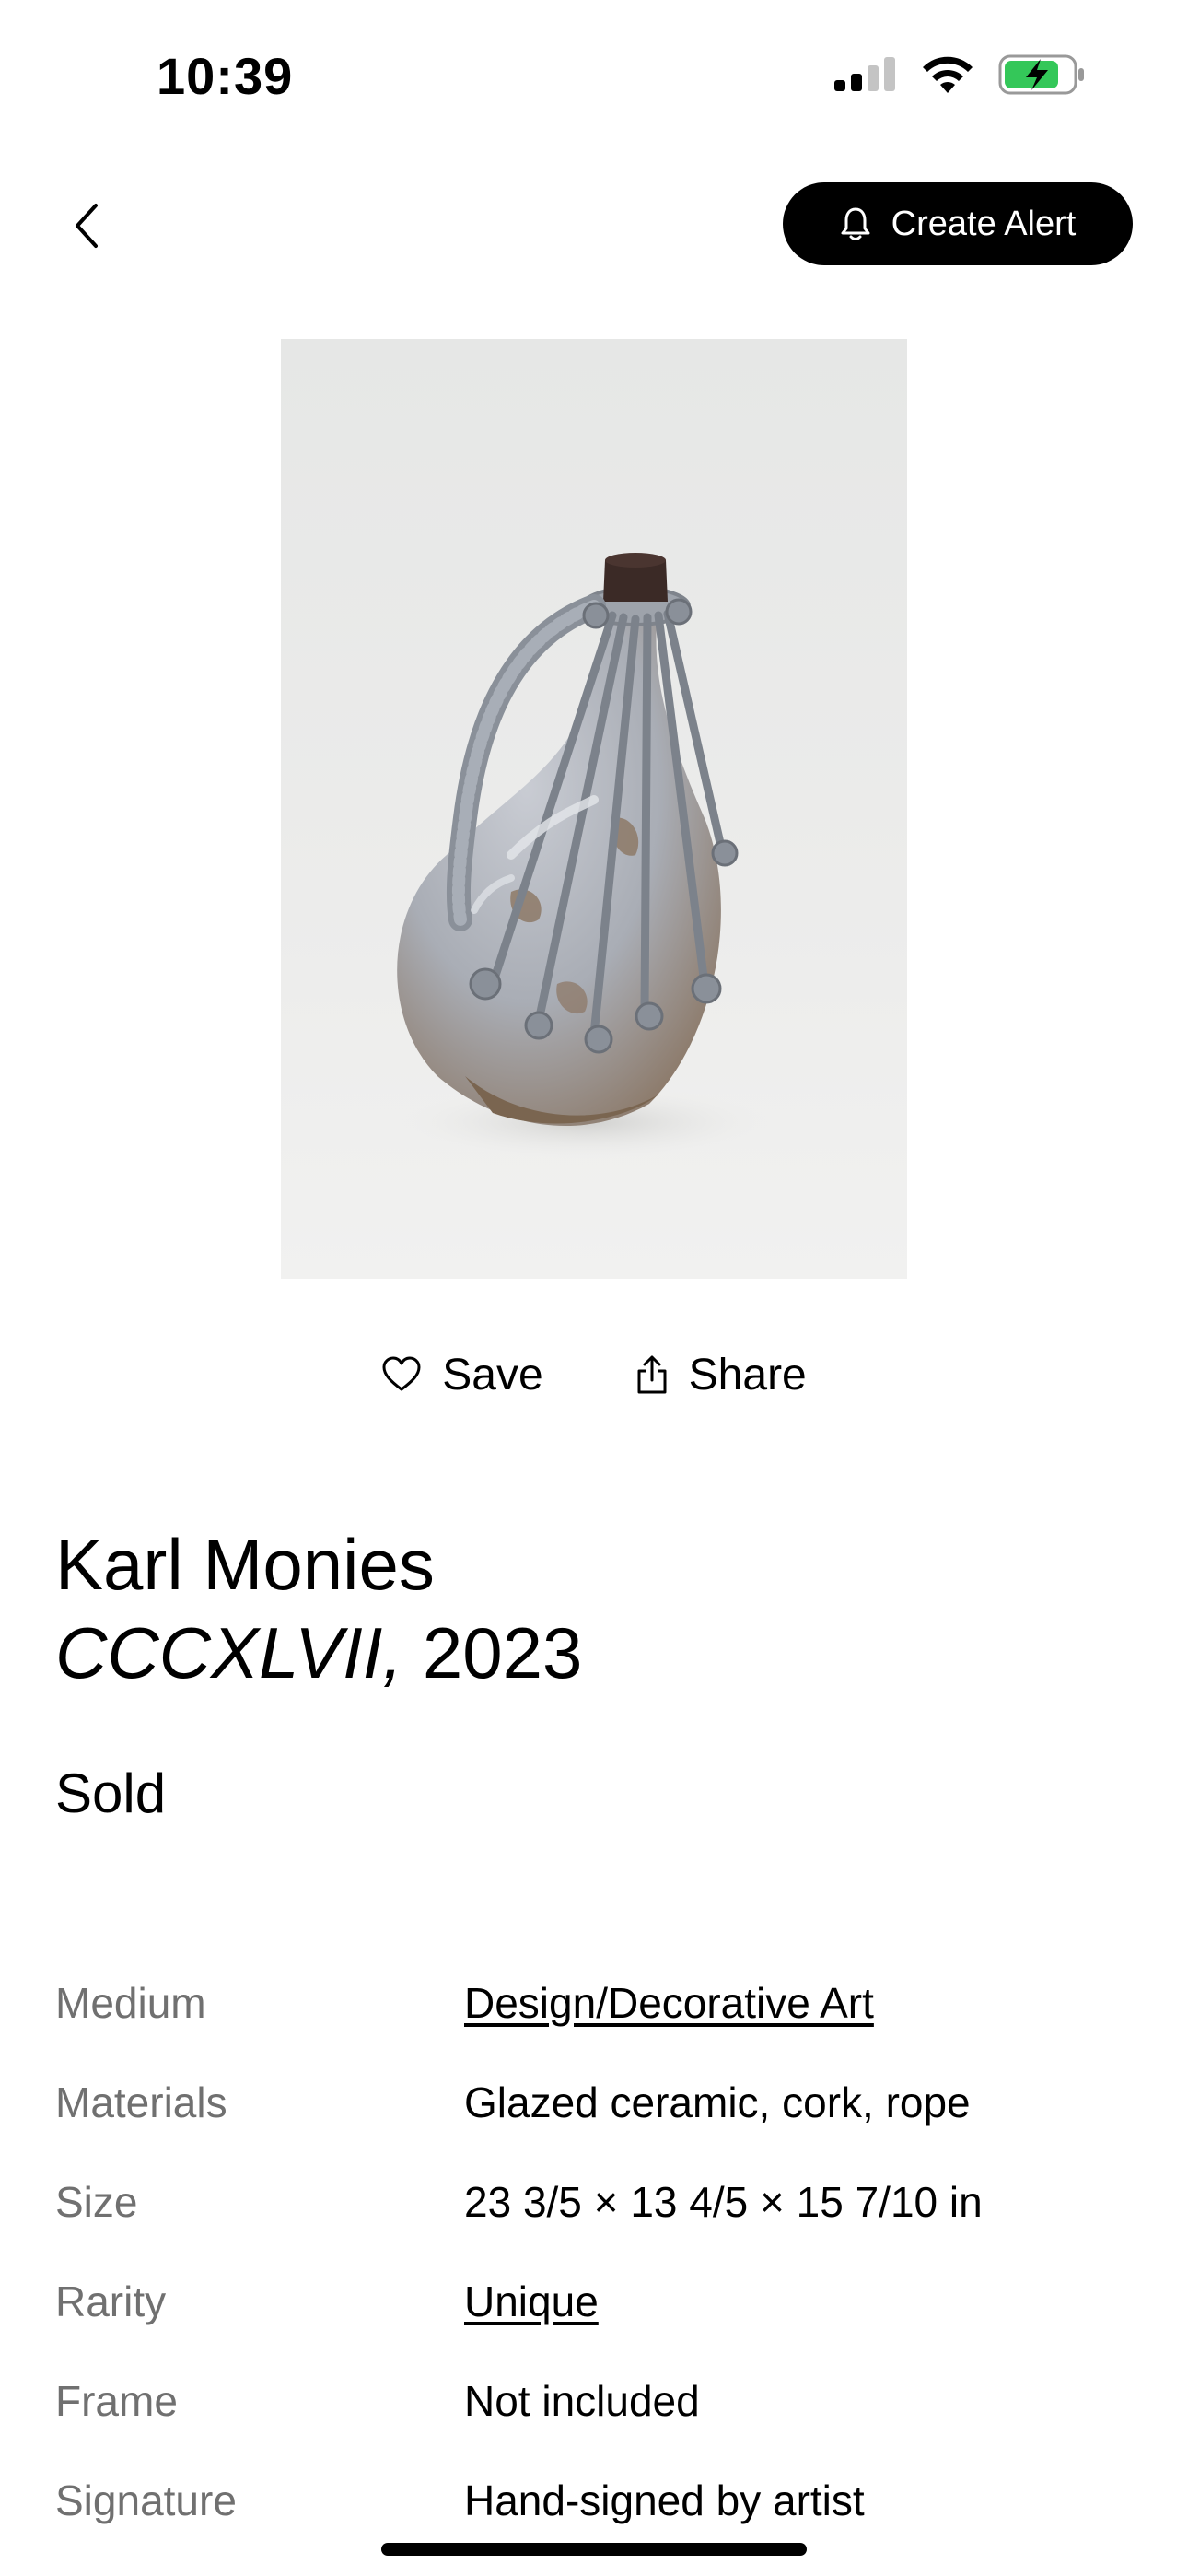  What do you see at coordinates (401, 1373) in the screenshot?
I see `heart-icon` at bounding box center [401, 1373].